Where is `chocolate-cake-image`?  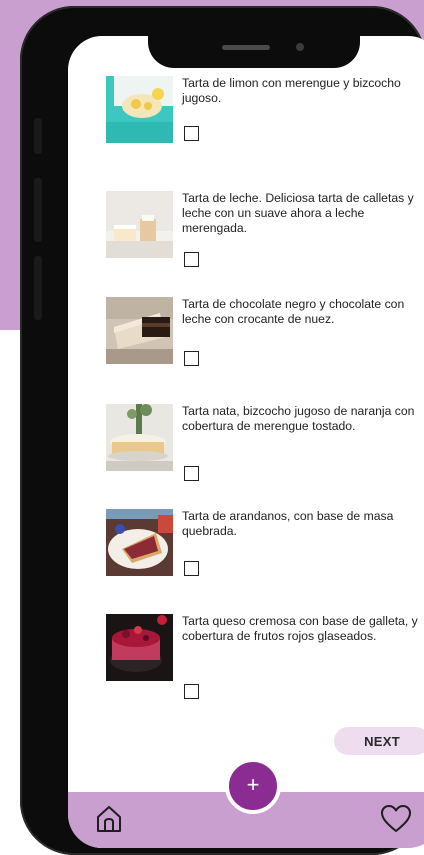 chocolate-cake-image is located at coordinates (139, 330).